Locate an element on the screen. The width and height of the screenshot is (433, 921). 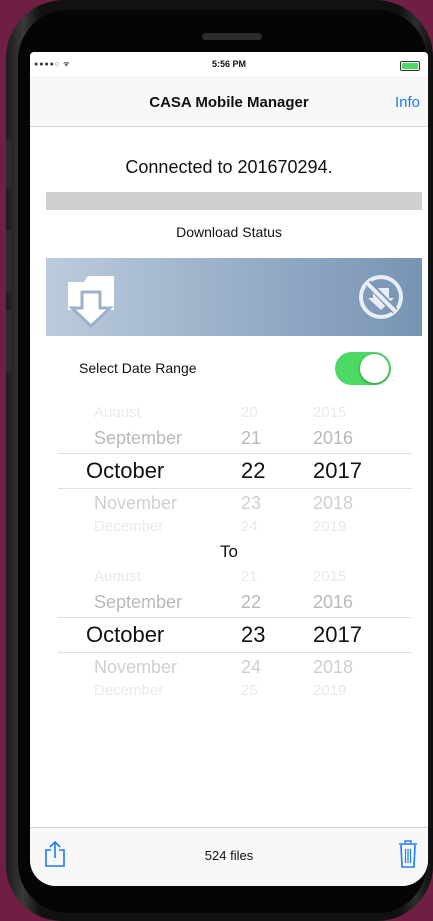
trash-icon is located at coordinates (408, 854).